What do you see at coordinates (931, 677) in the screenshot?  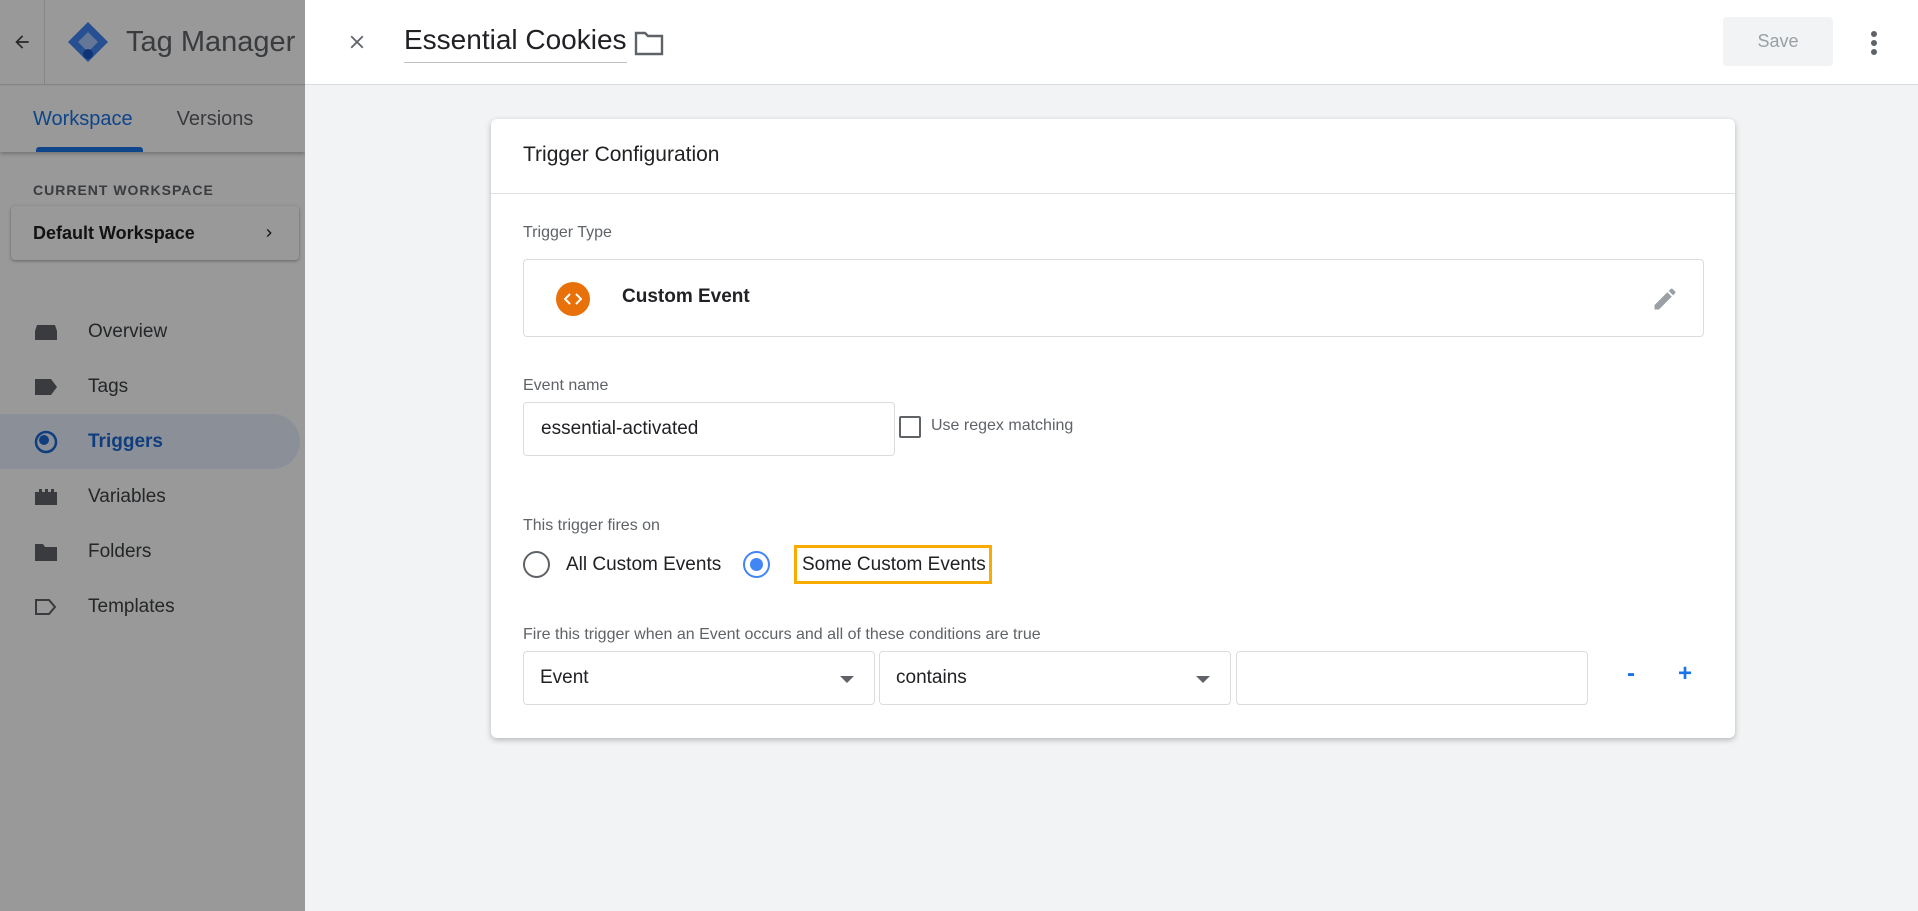 I see `condition-operator-value: contains` at bounding box center [931, 677].